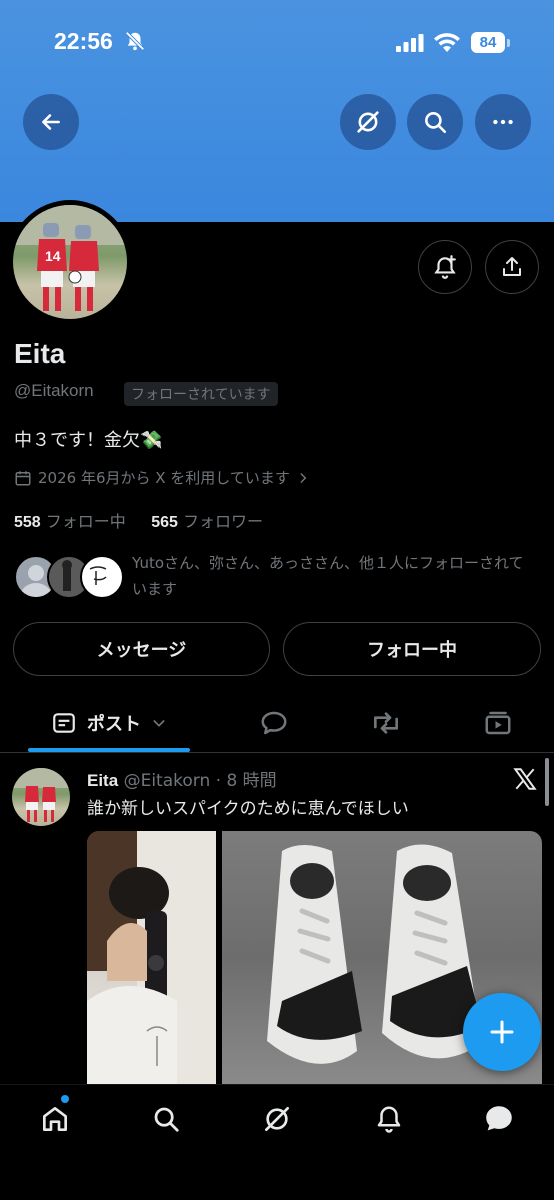 This screenshot has width=554, height=1200. What do you see at coordinates (141, 649) in the screenshot?
I see `message-button: メッセージ` at bounding box center [141, 649].